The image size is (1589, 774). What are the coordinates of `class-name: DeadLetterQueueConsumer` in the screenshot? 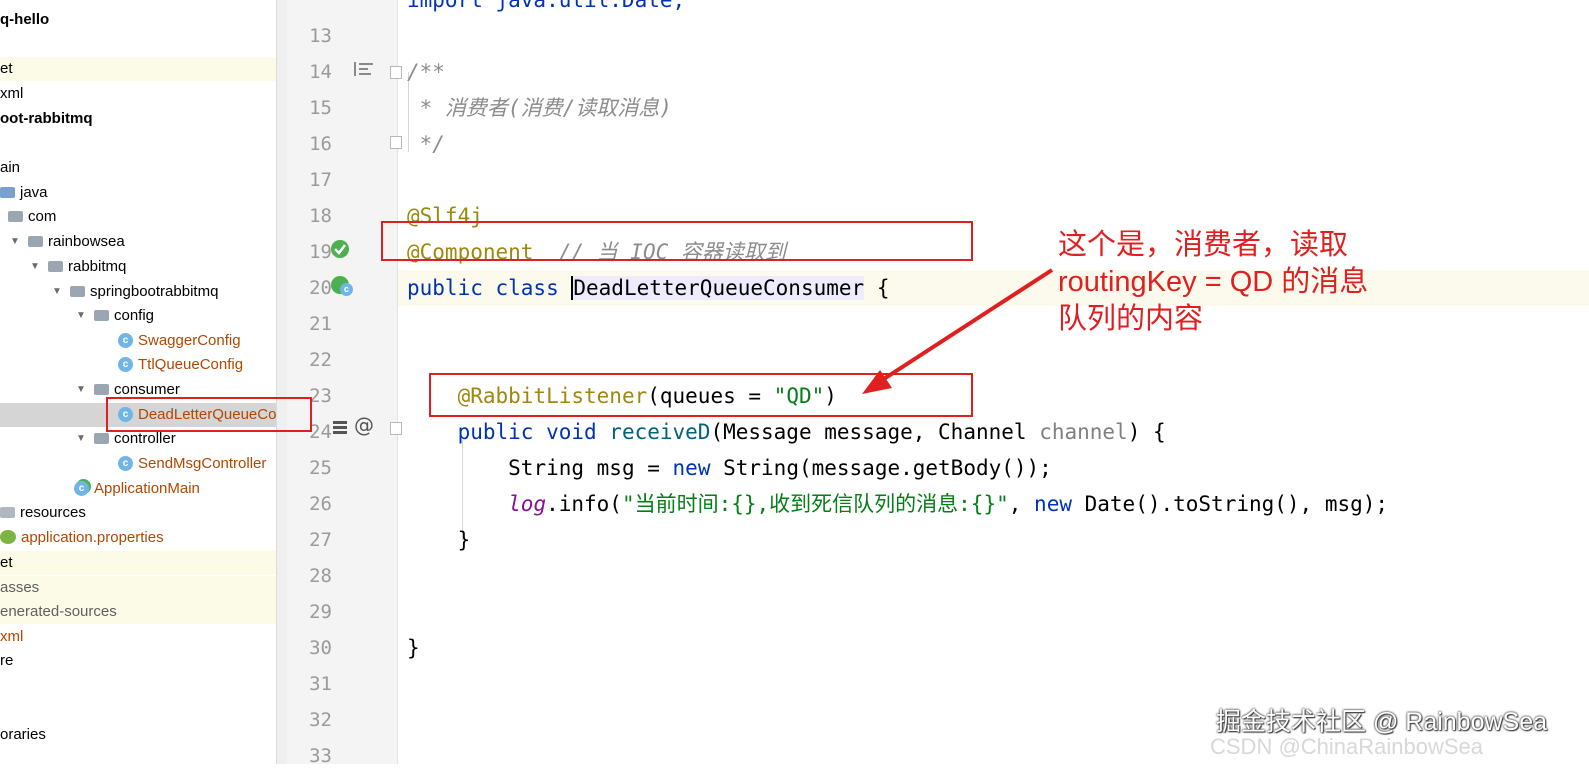 It's located at (718, 288).